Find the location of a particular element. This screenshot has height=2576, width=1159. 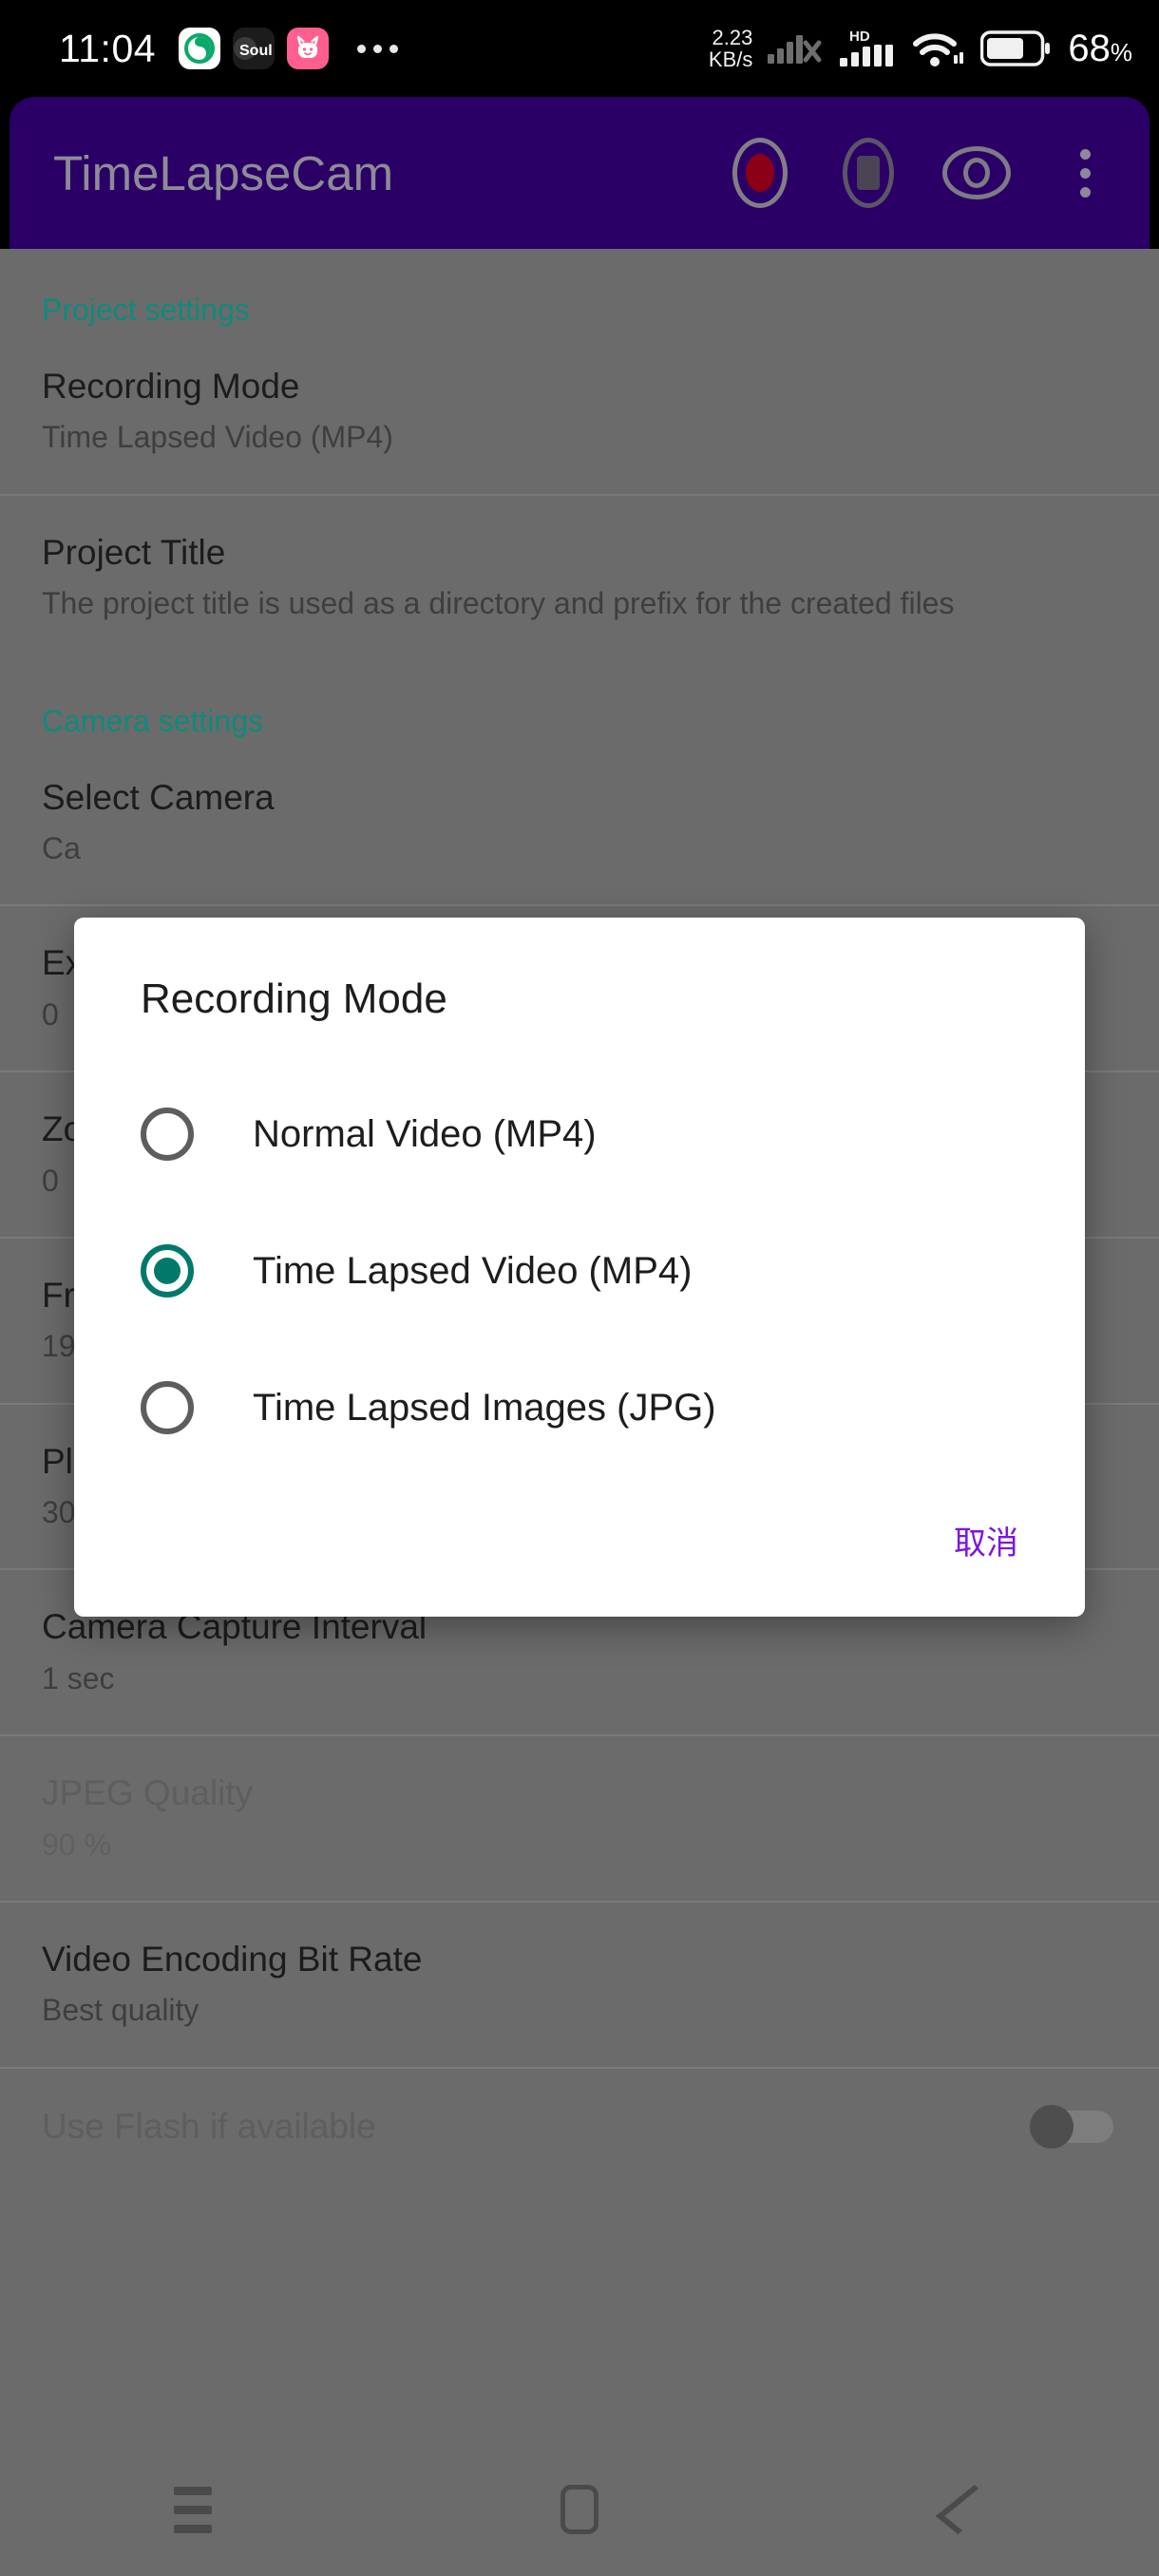

soul-app-icon: Soul is located at coordinates (254, 48).